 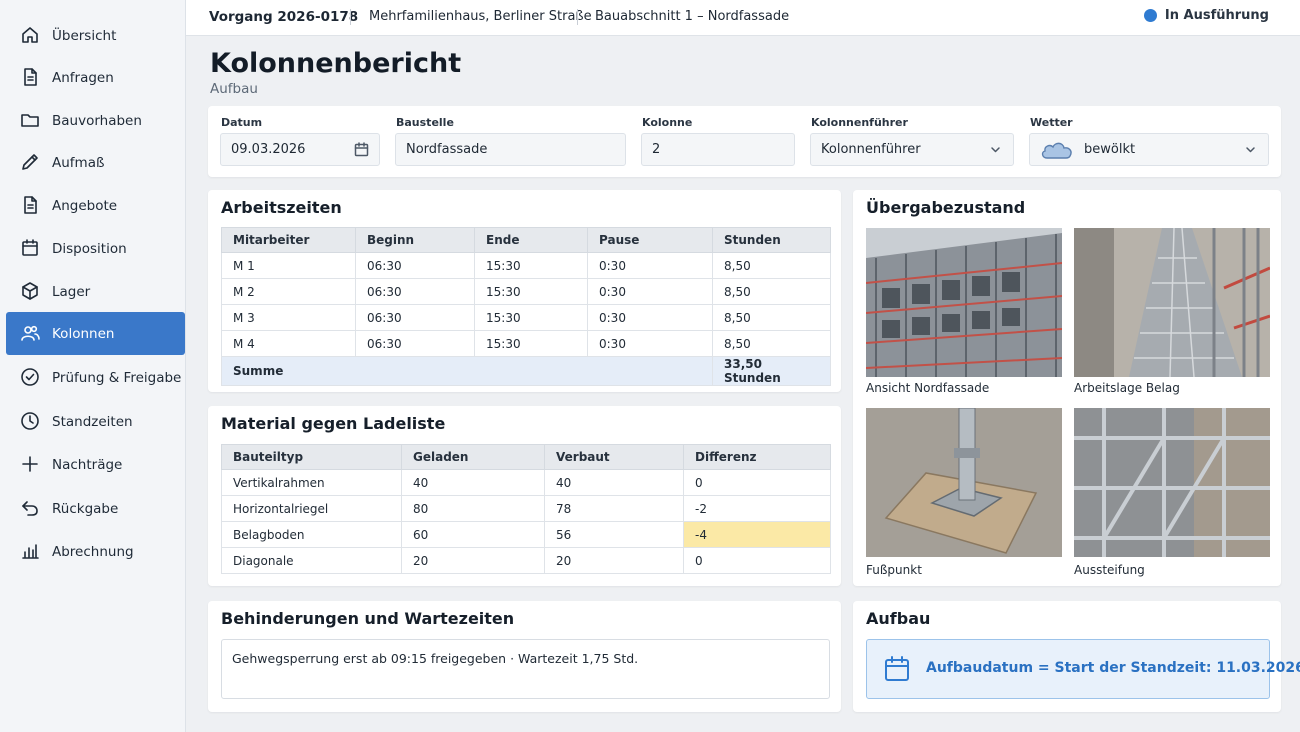 I want to click on table-row: Diagonale 20 20 0, so click(x=526, y=560).